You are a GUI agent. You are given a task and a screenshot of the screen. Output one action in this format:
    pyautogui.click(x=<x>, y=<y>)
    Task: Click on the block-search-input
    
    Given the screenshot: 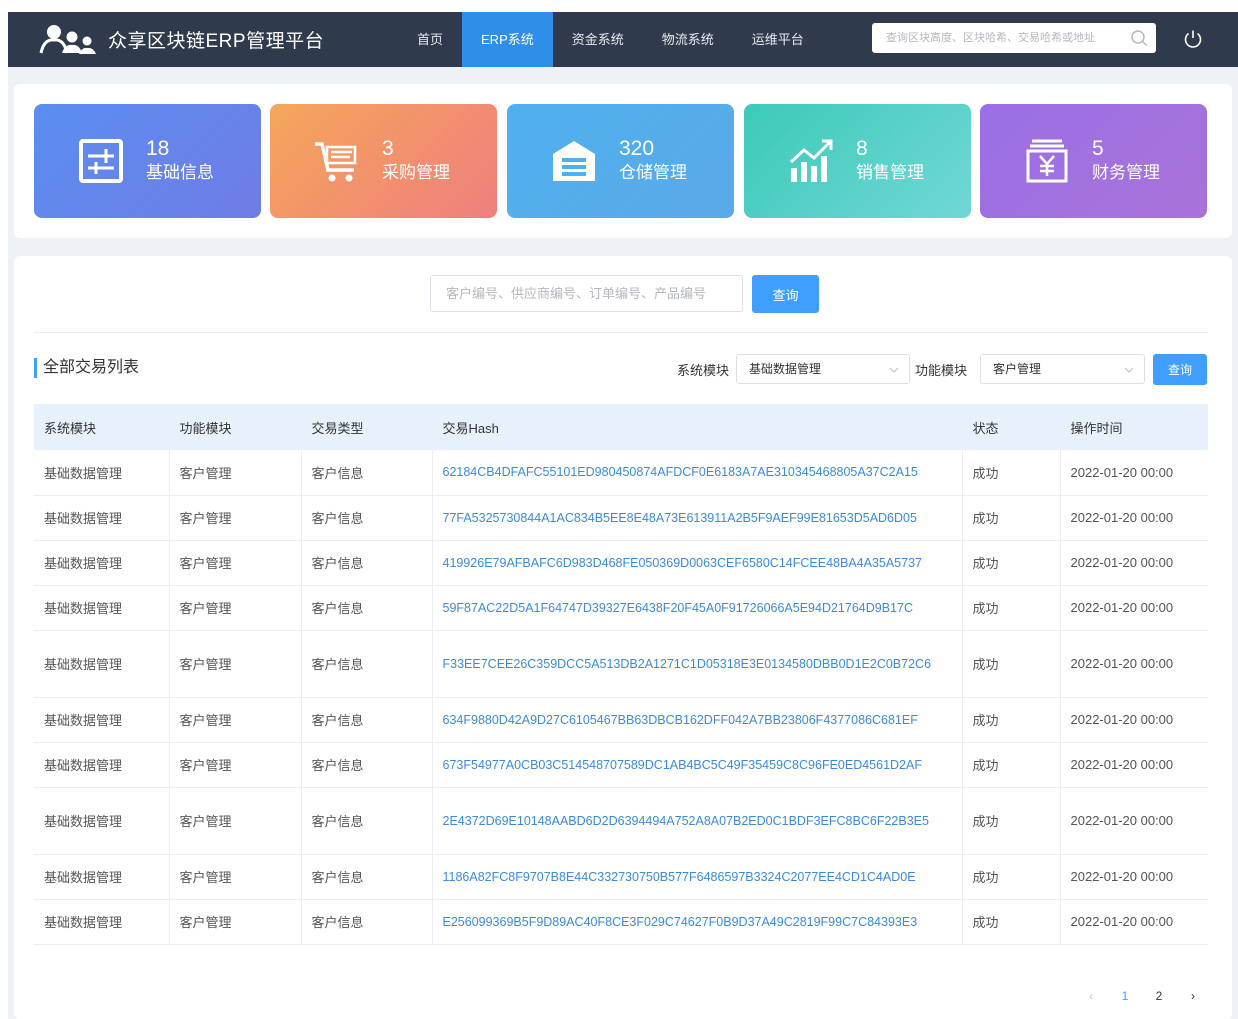 What is the action you would take?
    pyautogui.click(x=1011, y=38)
    